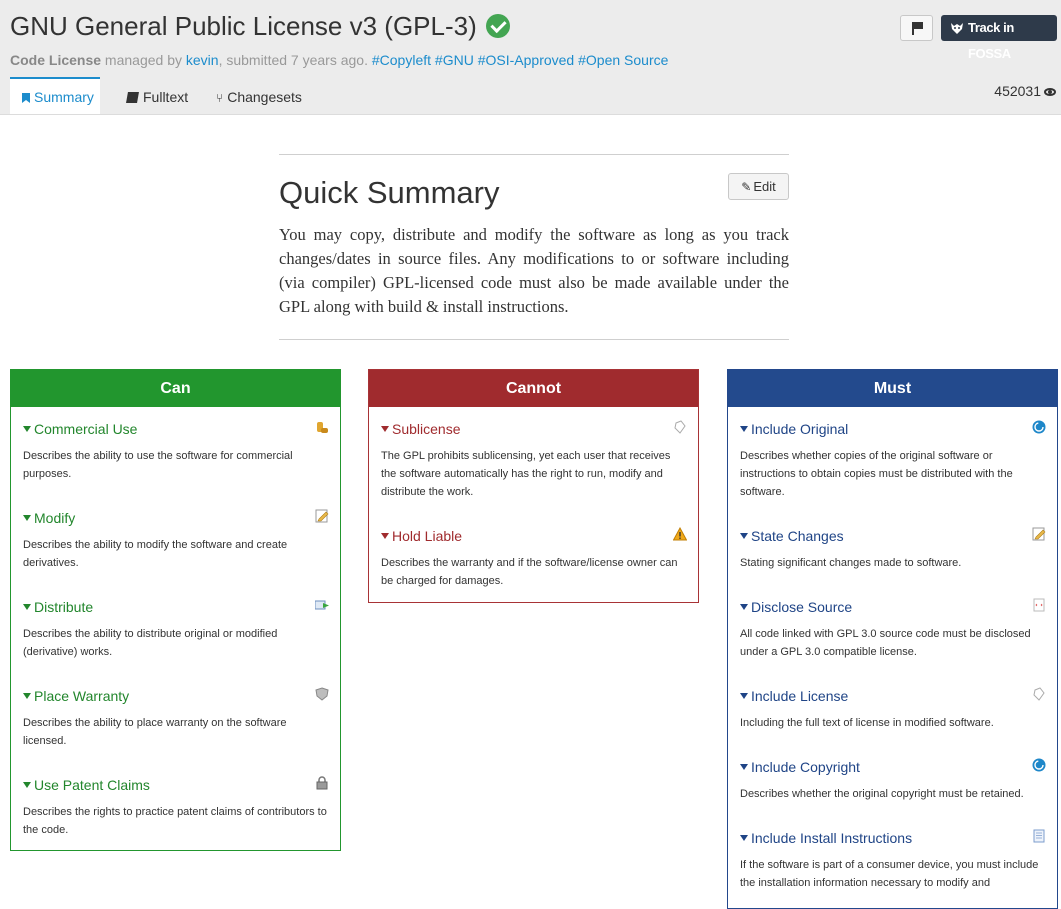 The width and height of the screenshot is (1061, 909). I want to click on edit-button: ✎ Edit, so click(758, 186).